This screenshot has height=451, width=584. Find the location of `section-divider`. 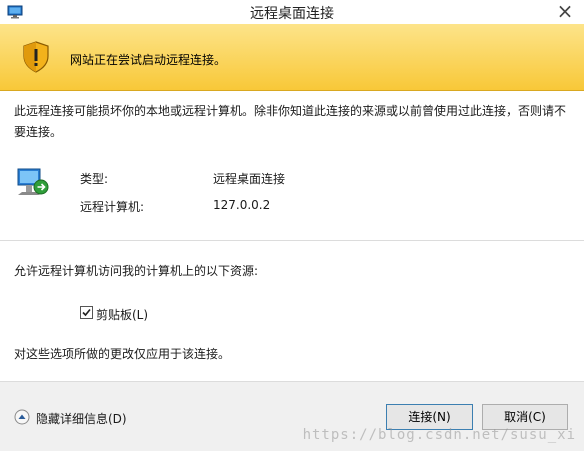

section-divider is located at coordinates (292, 240).